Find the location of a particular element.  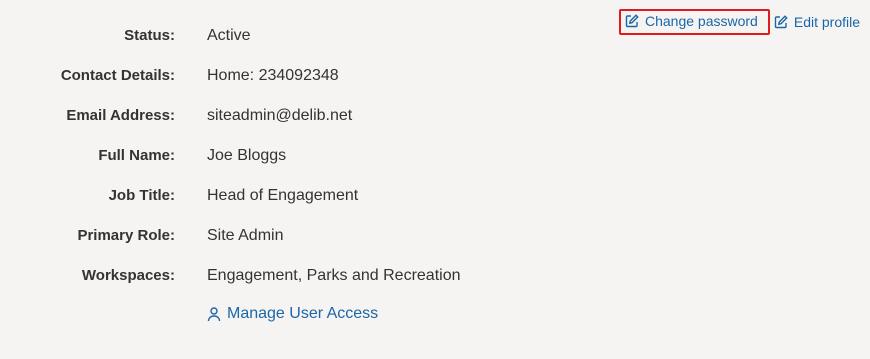

manage-user-access-link: Manage User Access is located at coordinates (292, 314).